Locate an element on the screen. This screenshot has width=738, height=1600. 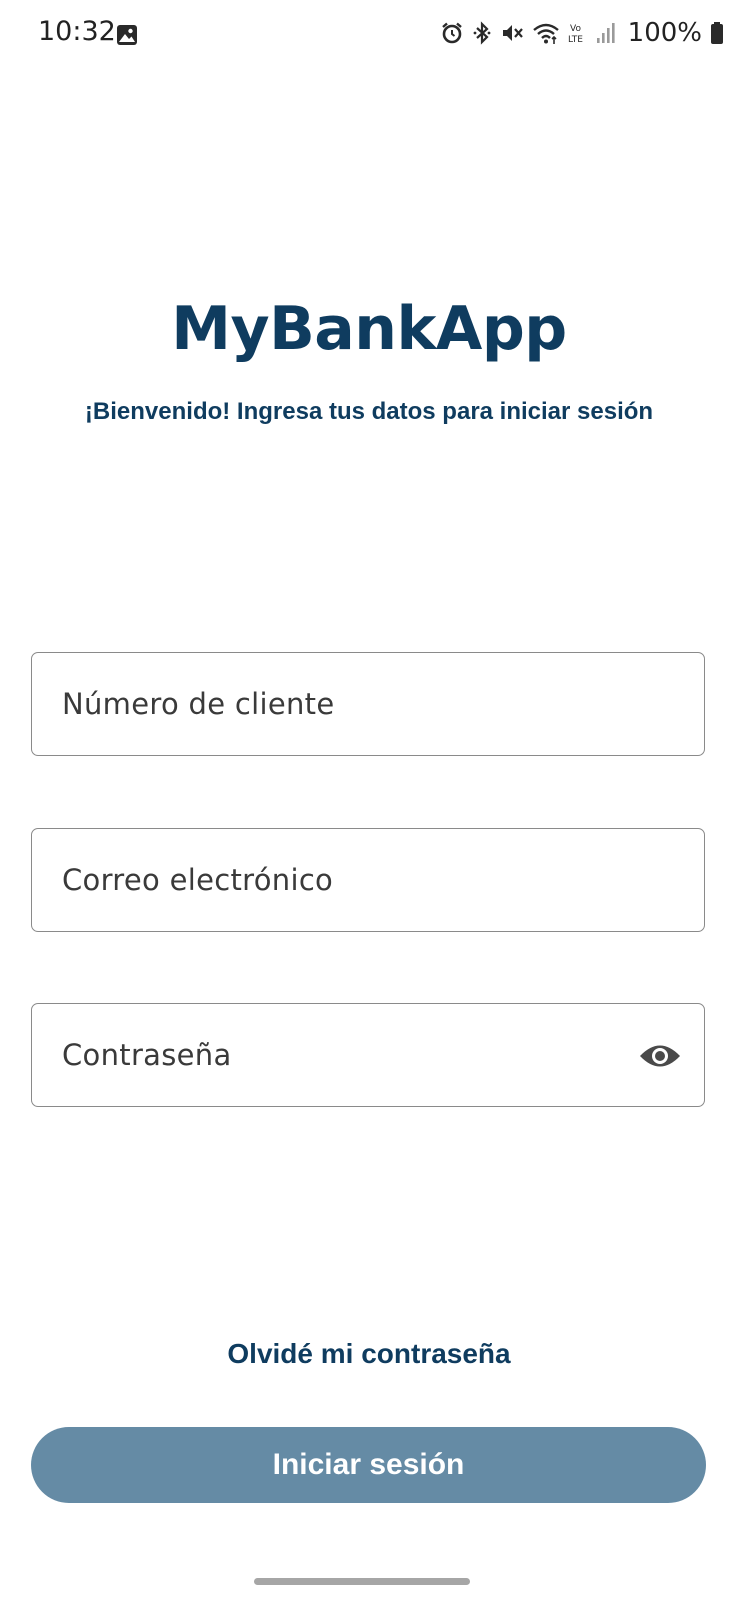
svg-text: Vo is located at coordinates (575, 29).